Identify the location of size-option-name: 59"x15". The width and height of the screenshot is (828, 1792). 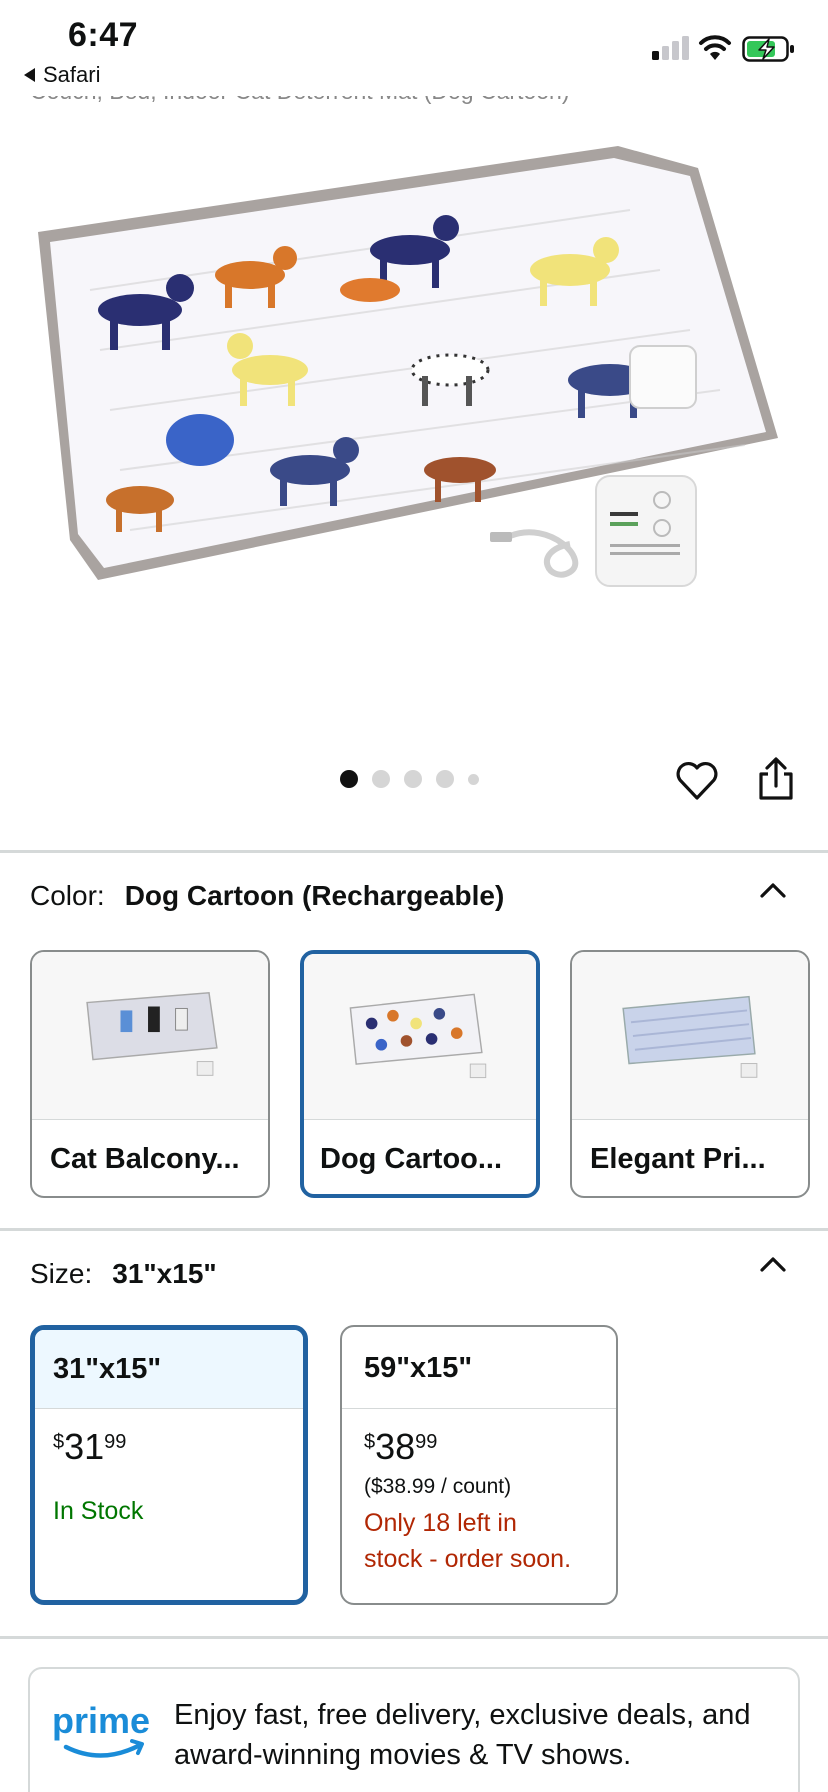
(479, 1368).